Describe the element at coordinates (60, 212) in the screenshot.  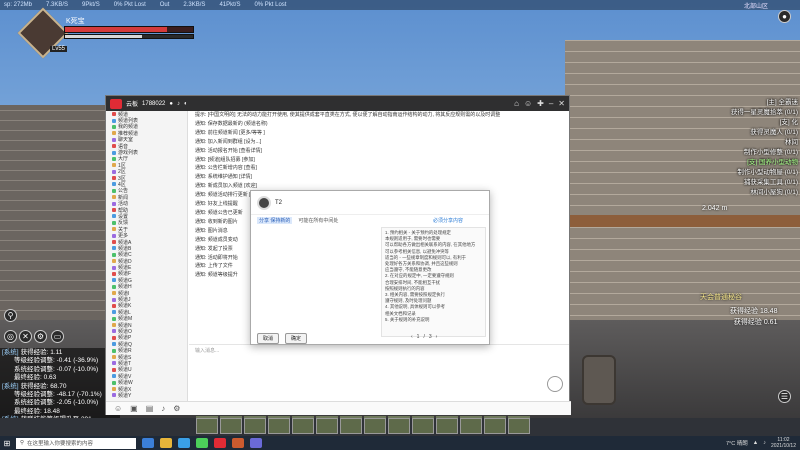
I see `stone-wall-left` at that location.